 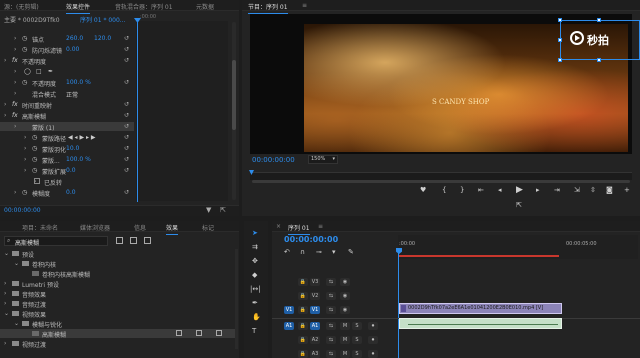 I want to click on source-patch-v1: V1, so click(x=289, y=310).